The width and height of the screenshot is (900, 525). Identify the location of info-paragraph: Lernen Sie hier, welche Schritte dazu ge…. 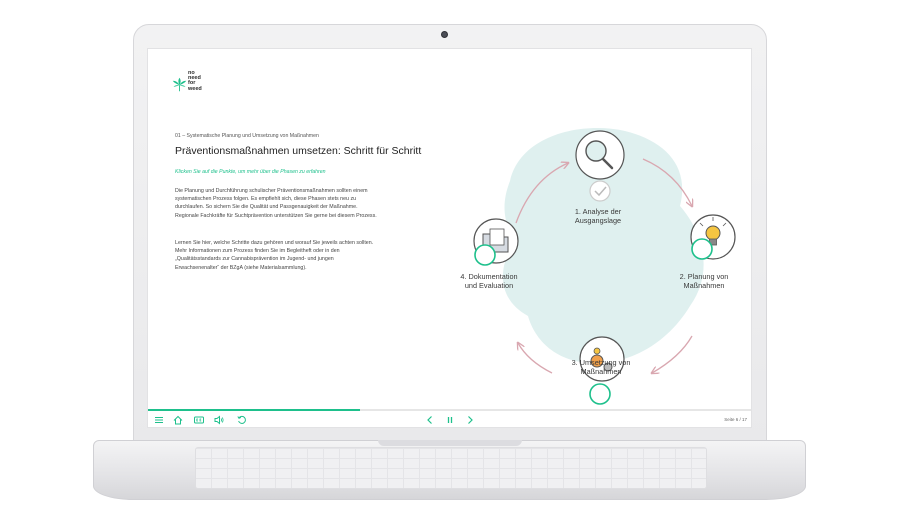
(300, 255).